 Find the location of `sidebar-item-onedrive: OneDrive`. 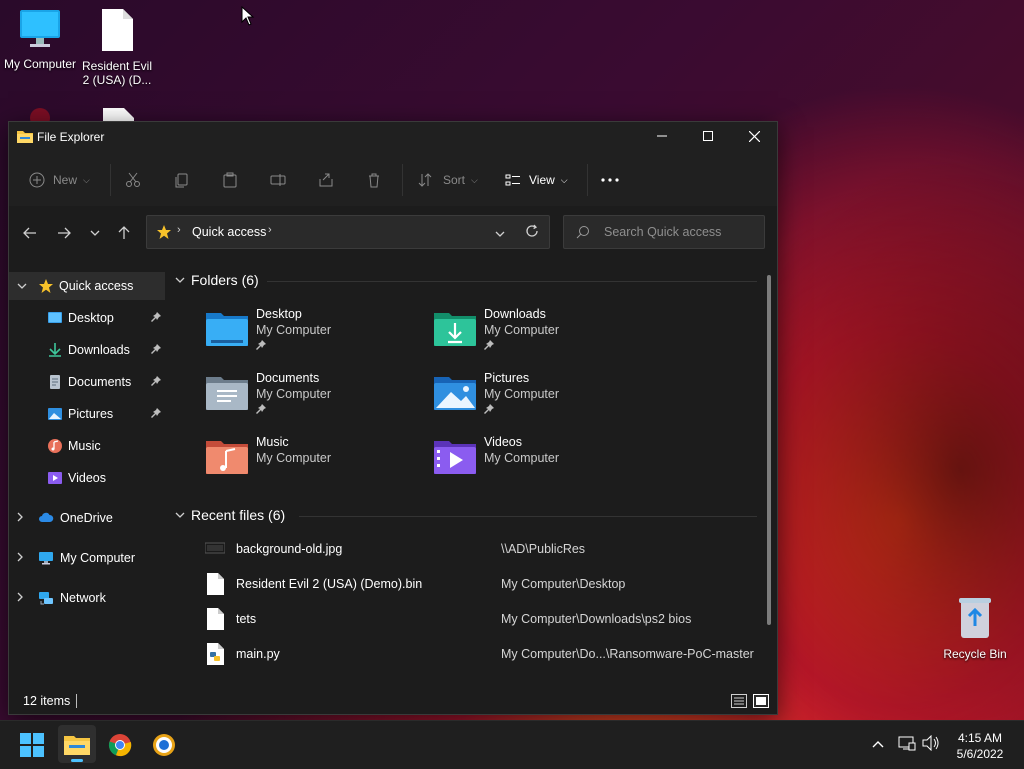

sidebar-item-onedrive: OneDrive is located at coordinates (87, 518).